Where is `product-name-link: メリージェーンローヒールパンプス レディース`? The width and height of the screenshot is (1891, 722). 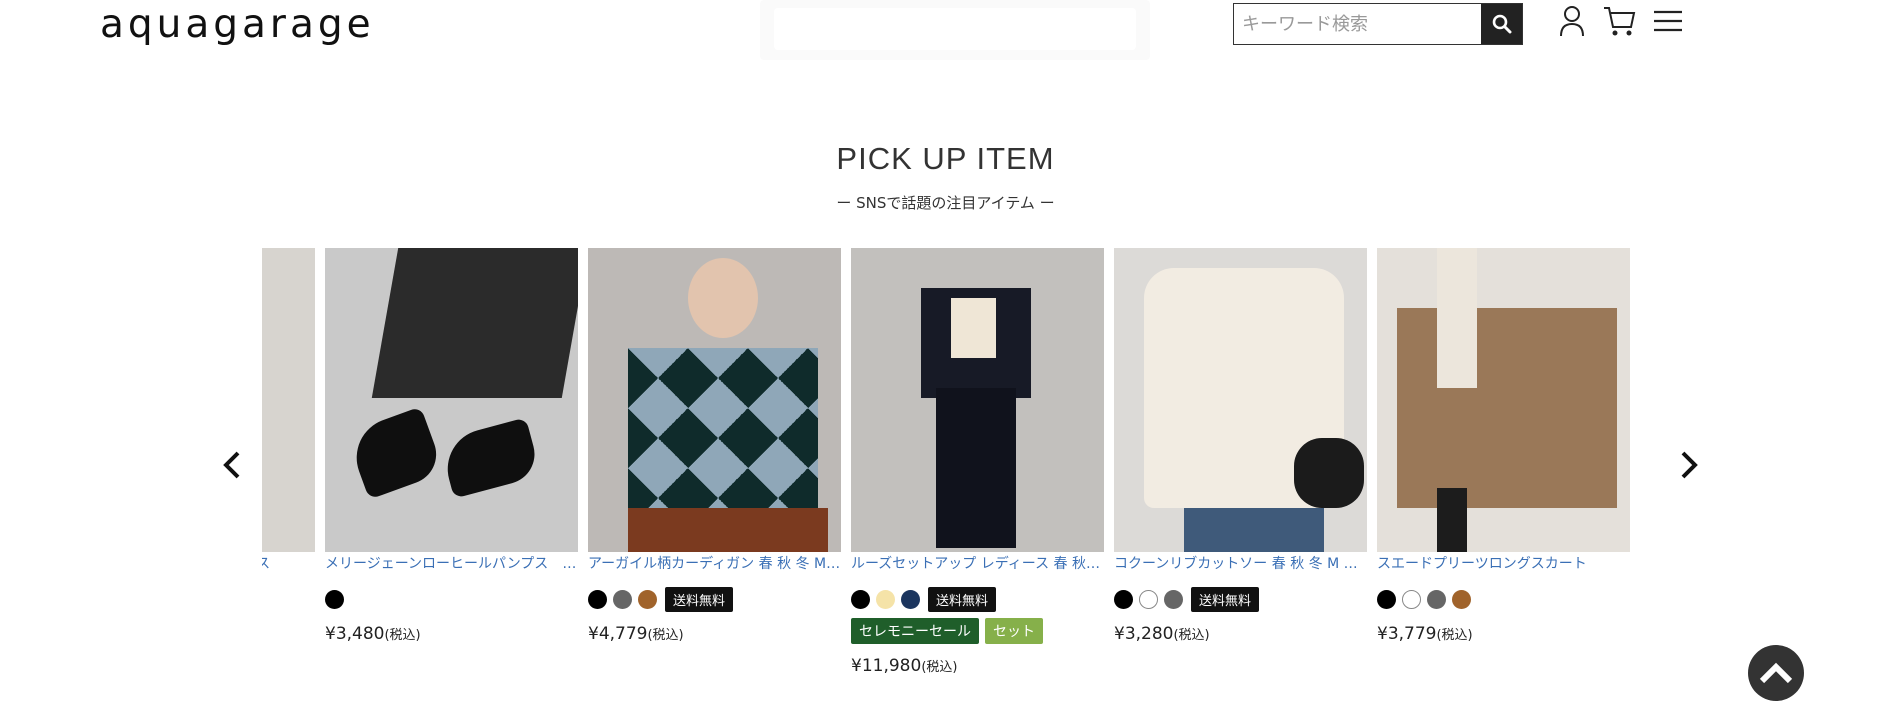
product-name-link: メリージェーンローヒールパンプス レディース is located at coordinates (451, 564).